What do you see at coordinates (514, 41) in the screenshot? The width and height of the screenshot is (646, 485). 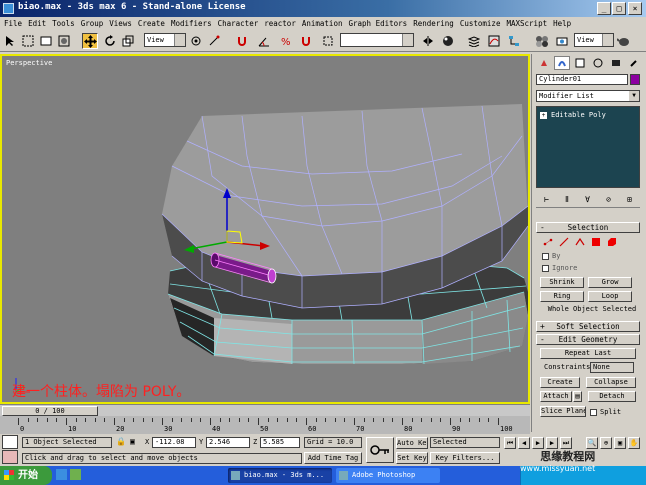 I see `schematic-view-button` at bounding box center [514, 41].